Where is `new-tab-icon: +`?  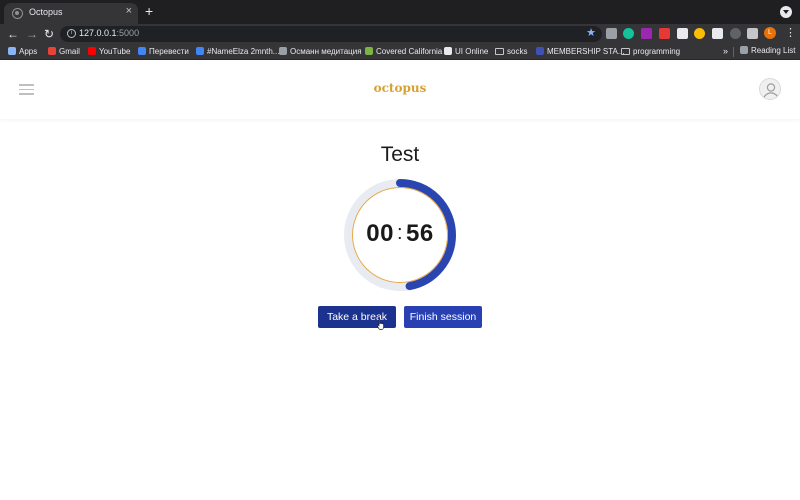
new-tab-icon: + is located at coordinates (149, 11).